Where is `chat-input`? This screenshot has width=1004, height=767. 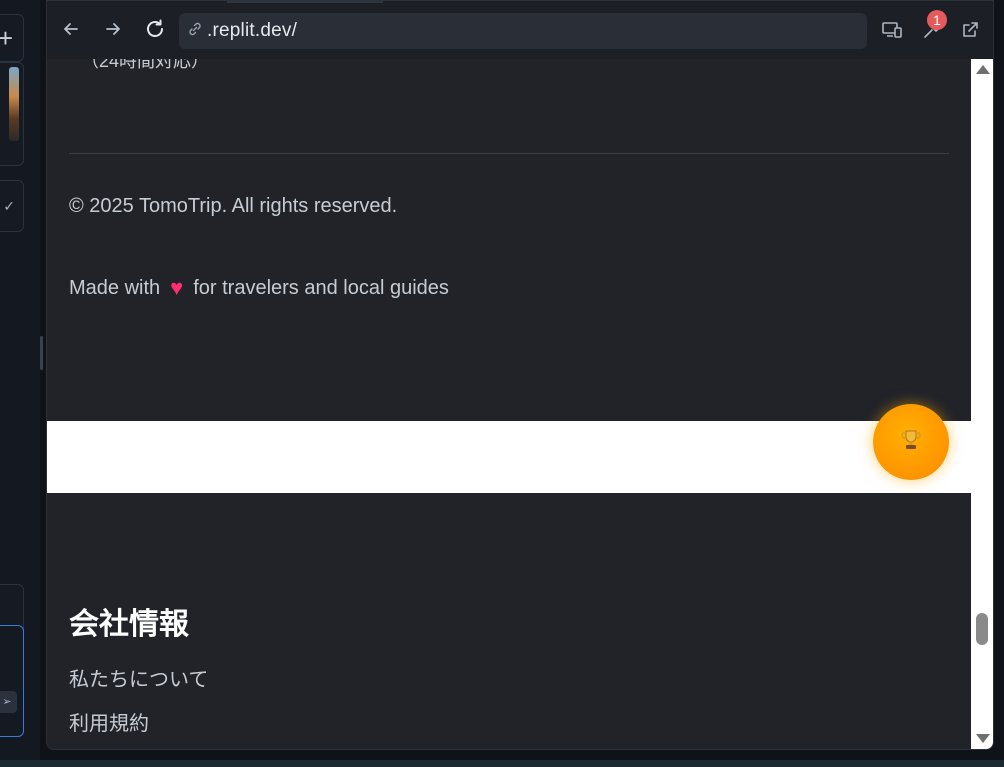 chat-input is located at coordinates (12, 681).